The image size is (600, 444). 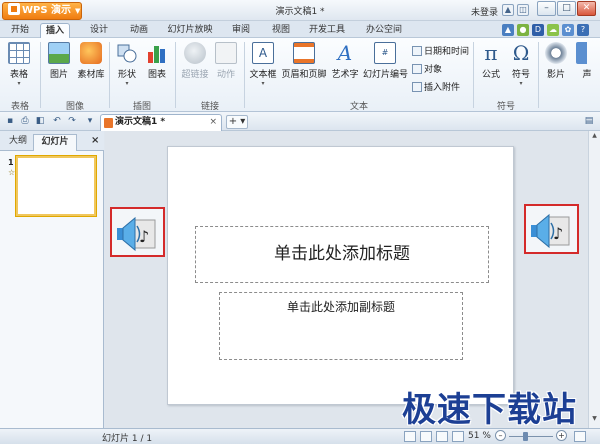 I want to click on object-button: 对象, so click(x=427, y=68).